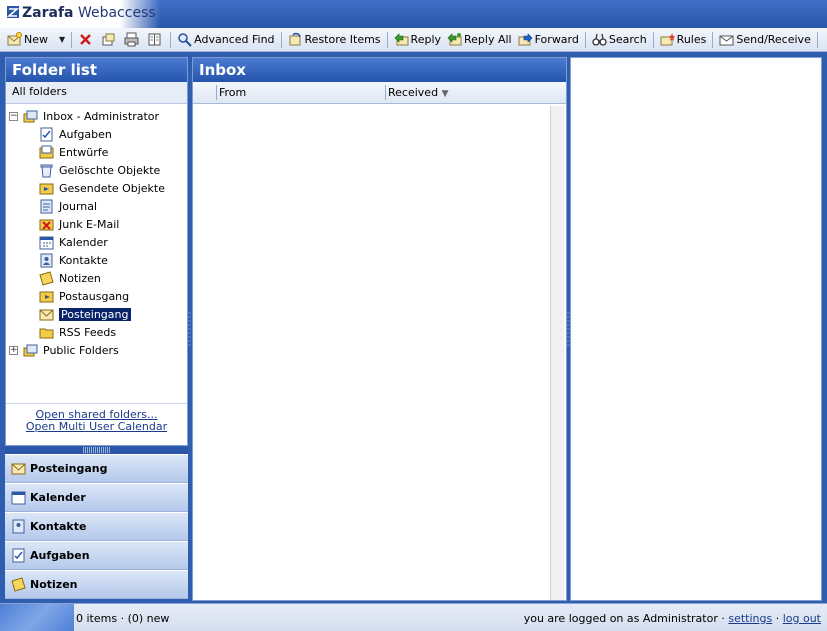 The image size is (827, 631). What do you see at coordinates (548, 40) in the screenshot?
I see `forward-button: Forward` at bounding box center [548, 40].